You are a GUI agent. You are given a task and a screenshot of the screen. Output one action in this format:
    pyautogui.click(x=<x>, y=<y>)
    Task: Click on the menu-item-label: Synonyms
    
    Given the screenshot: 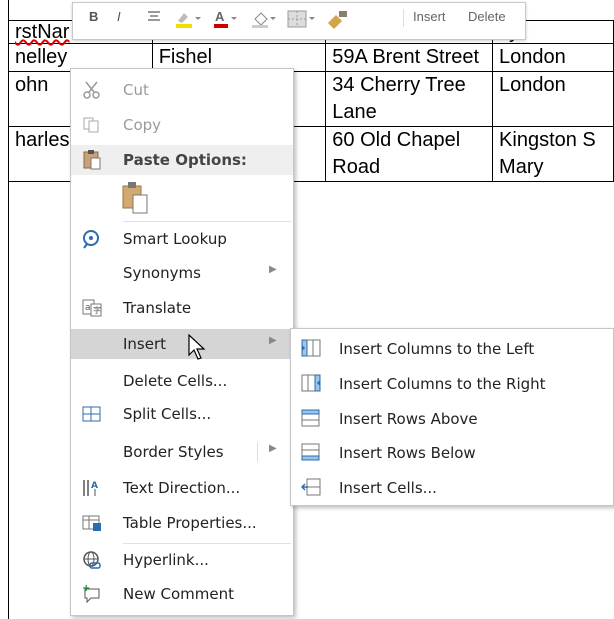 What is the action you would take?
    pyautogui.click(x=162, y=273)
    